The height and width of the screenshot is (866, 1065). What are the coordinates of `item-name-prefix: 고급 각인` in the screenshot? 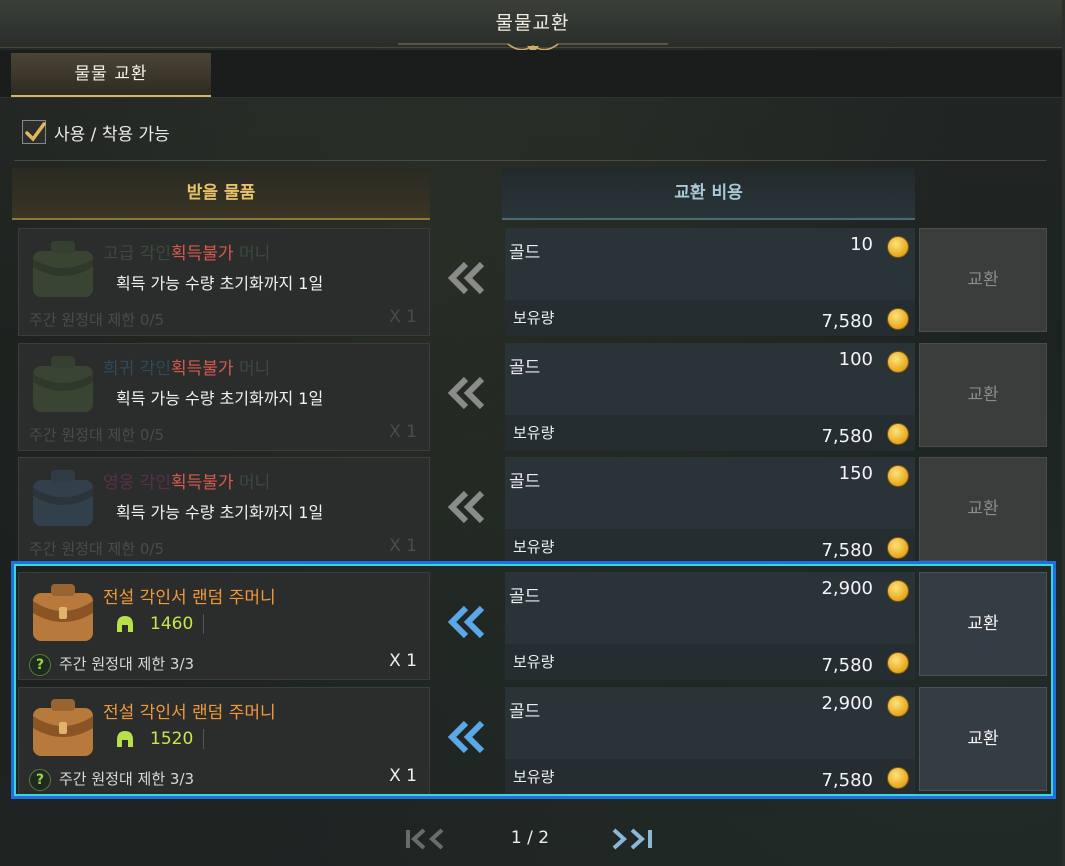 It's located at (137, 254).